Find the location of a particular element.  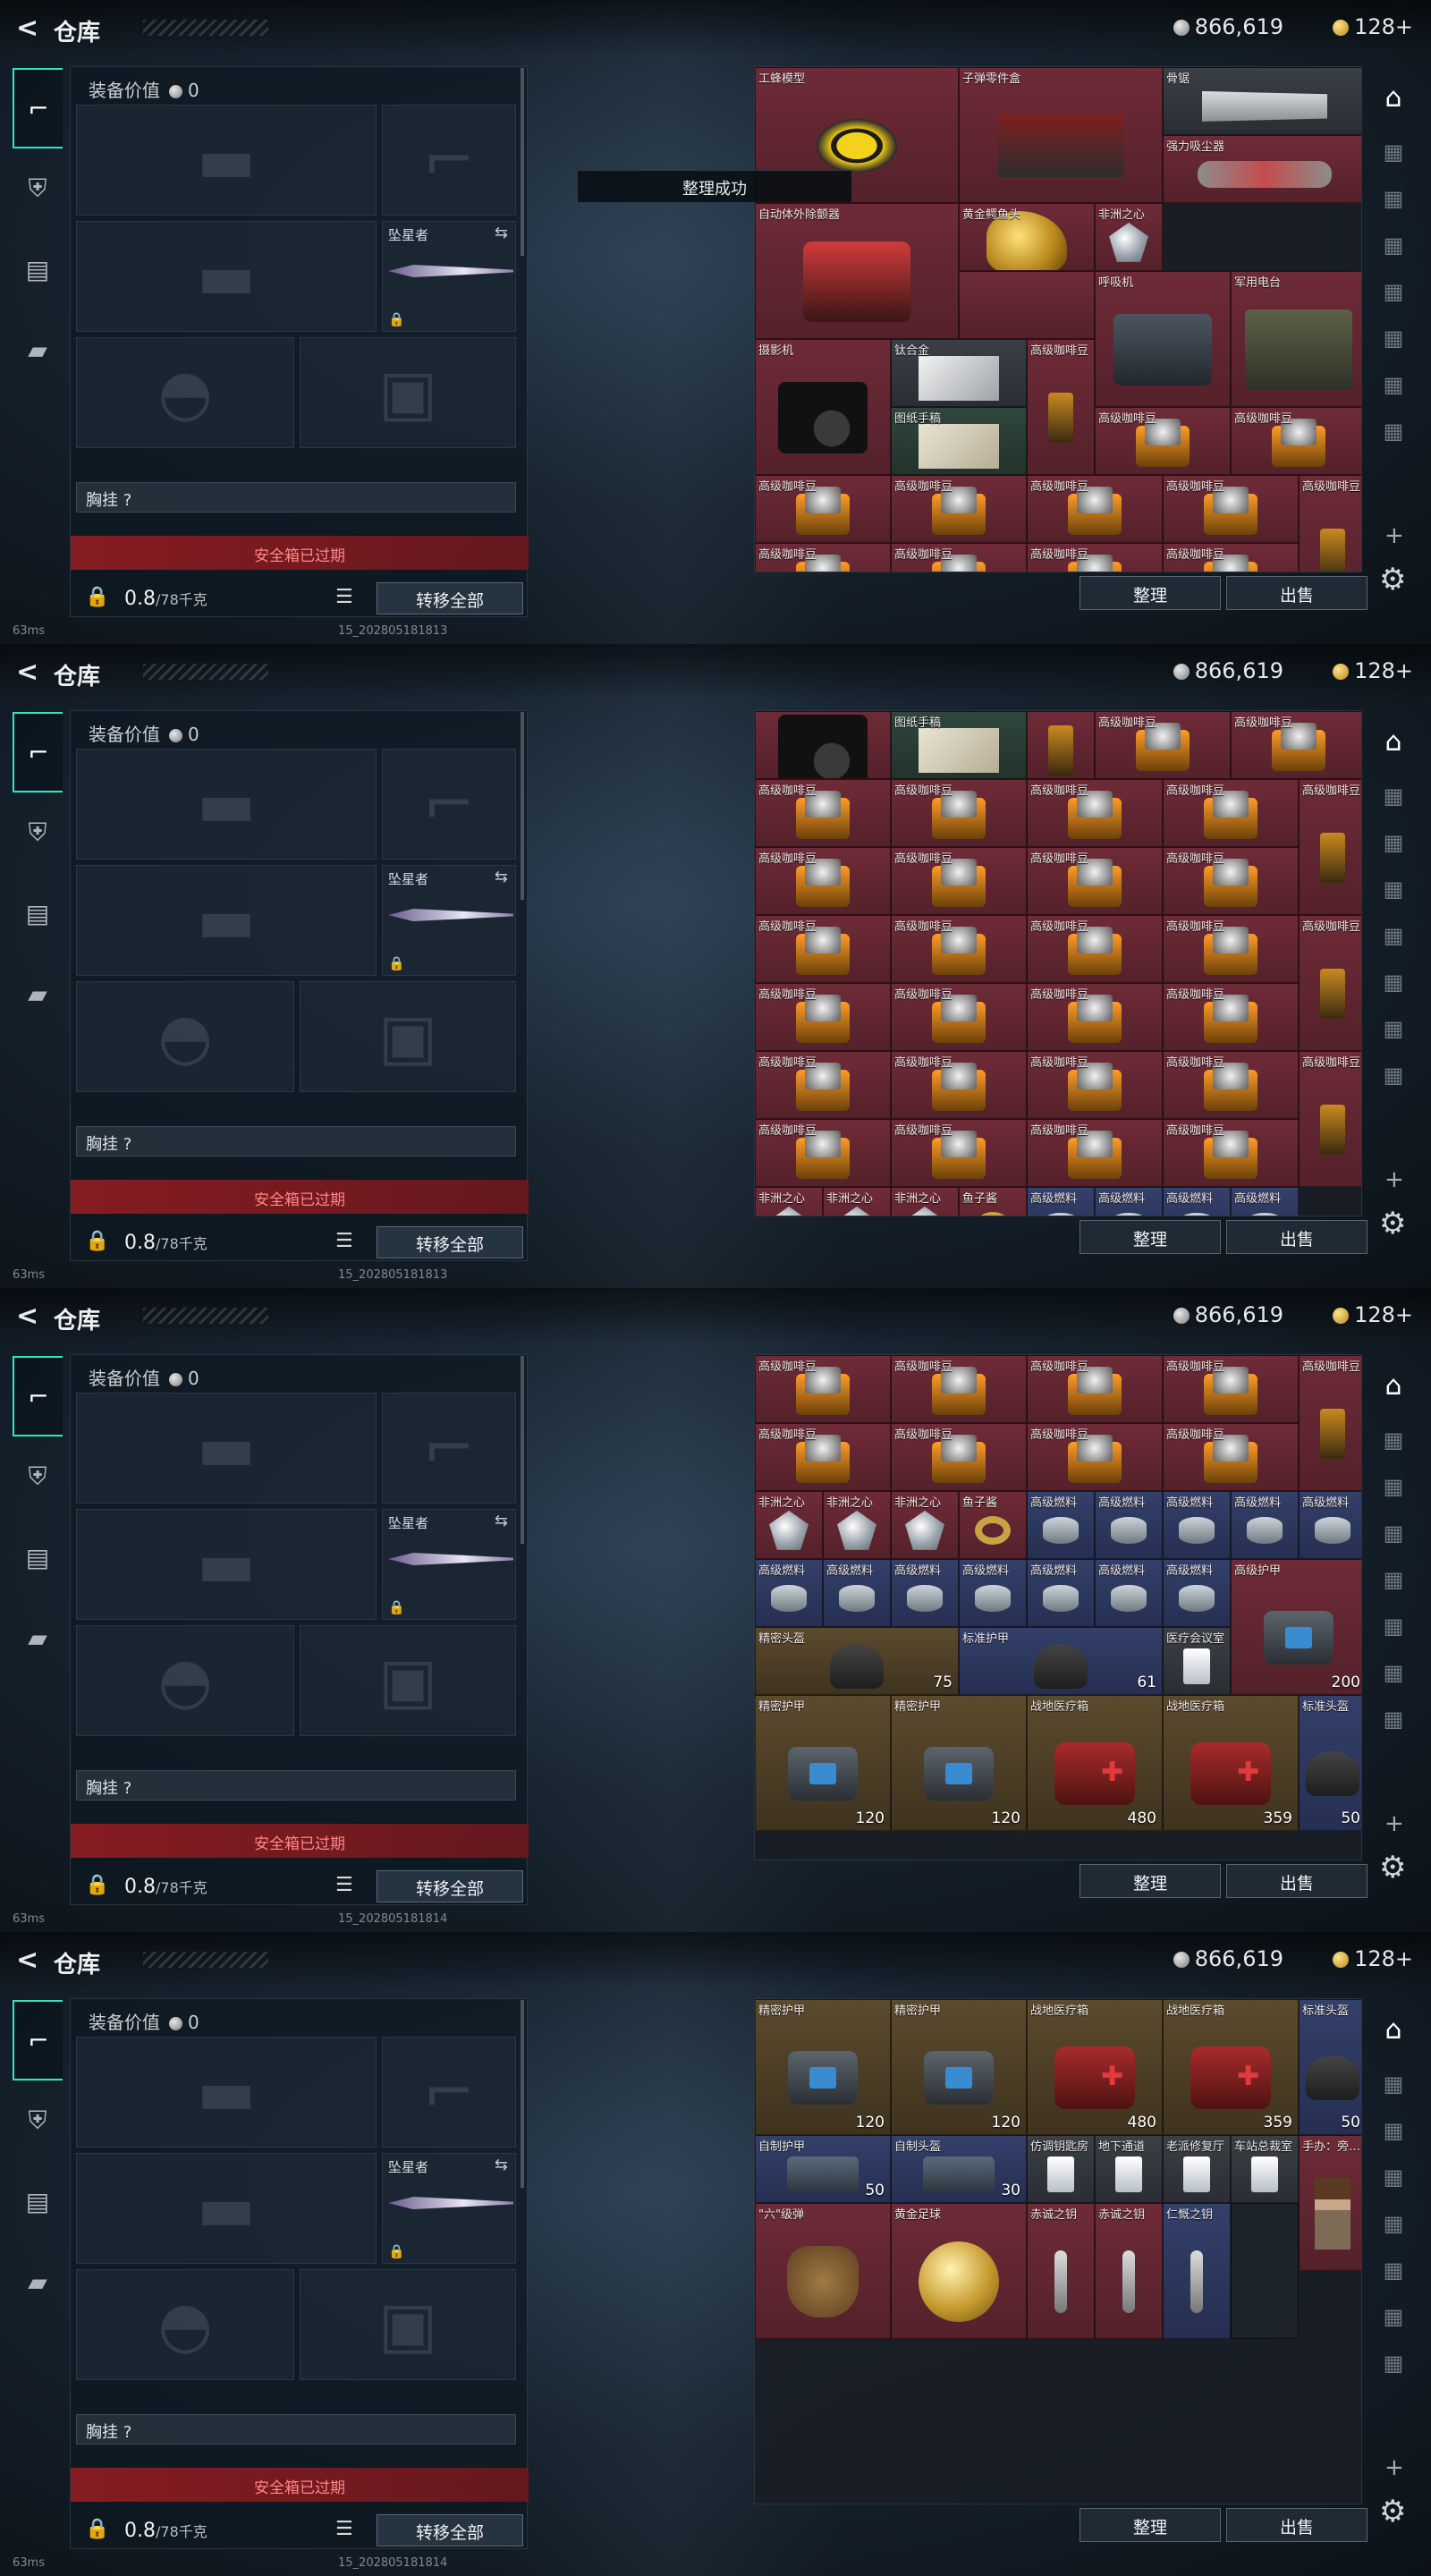

armor-tab-icon: ⛨ is located at coordinates (38, 2120).